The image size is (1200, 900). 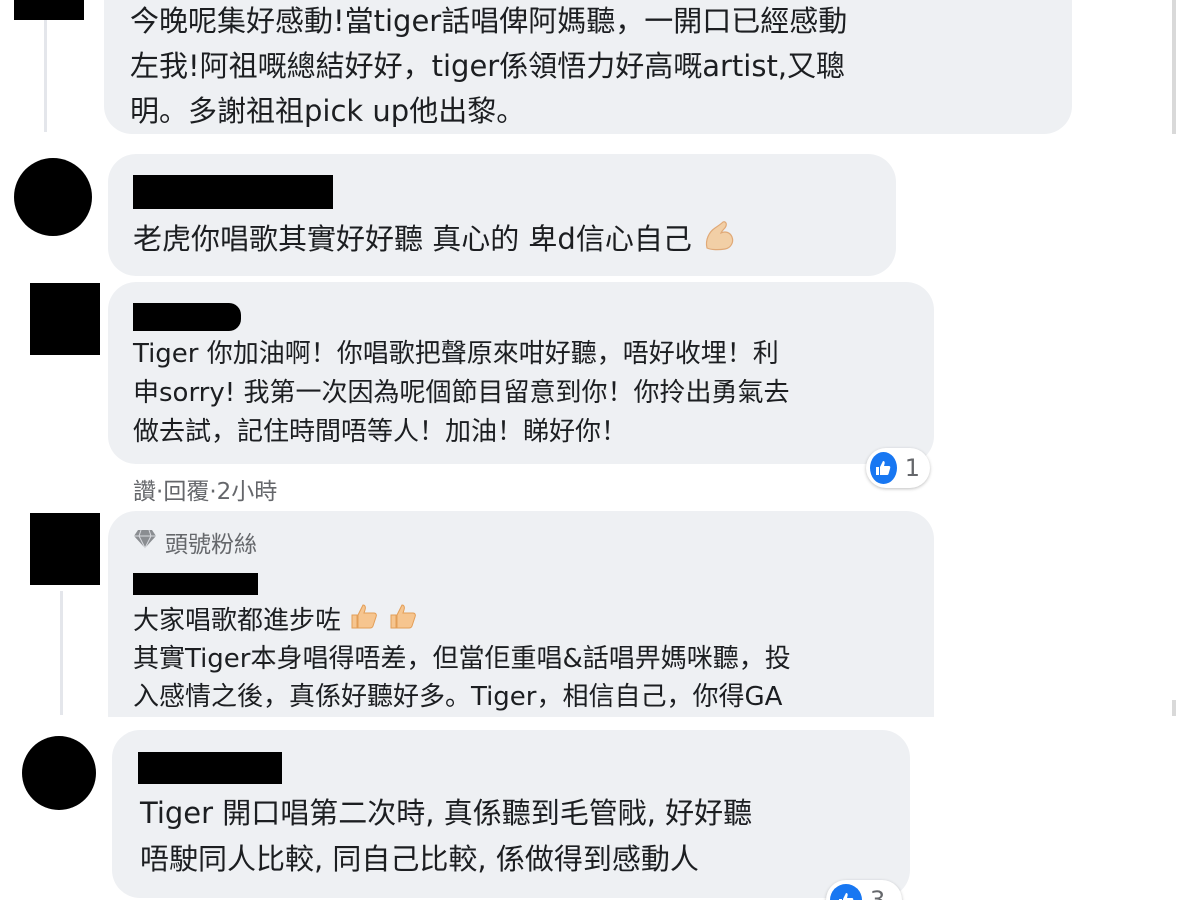 I want to click on reaction-summary: 3, so click(x=864, y=890).